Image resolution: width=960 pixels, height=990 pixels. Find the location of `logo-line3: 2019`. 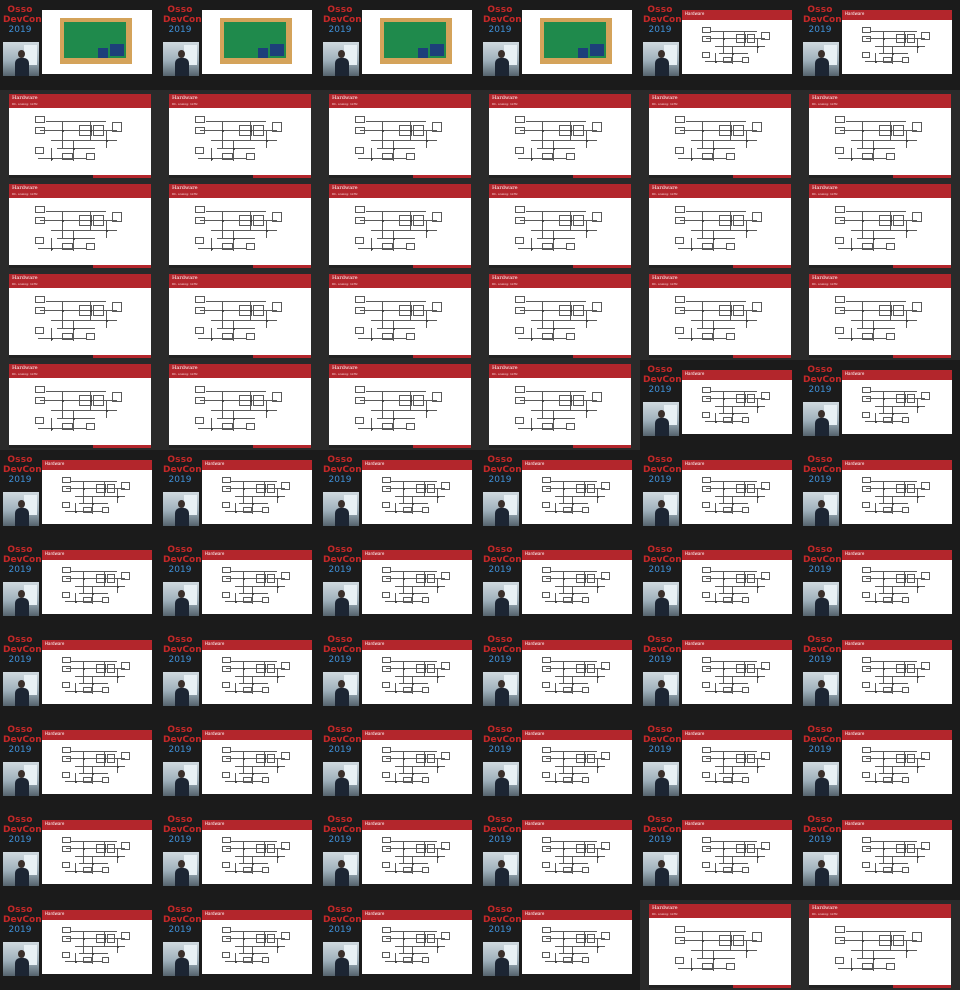

logo-line3: 2019 is located at coordinates (500, 480).